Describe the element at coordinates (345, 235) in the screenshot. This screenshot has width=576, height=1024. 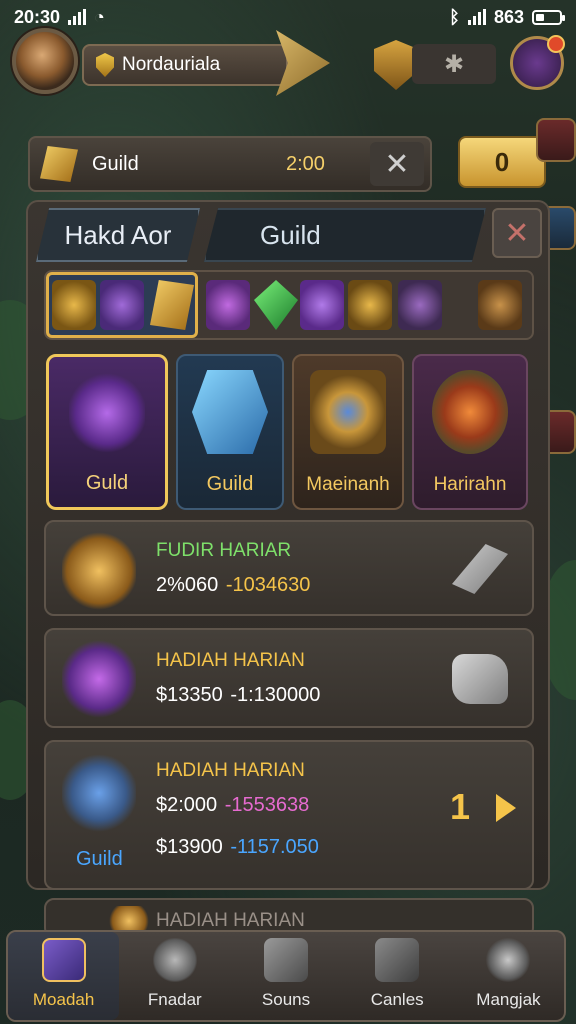
I see `tab-guild: Guild` at that location.